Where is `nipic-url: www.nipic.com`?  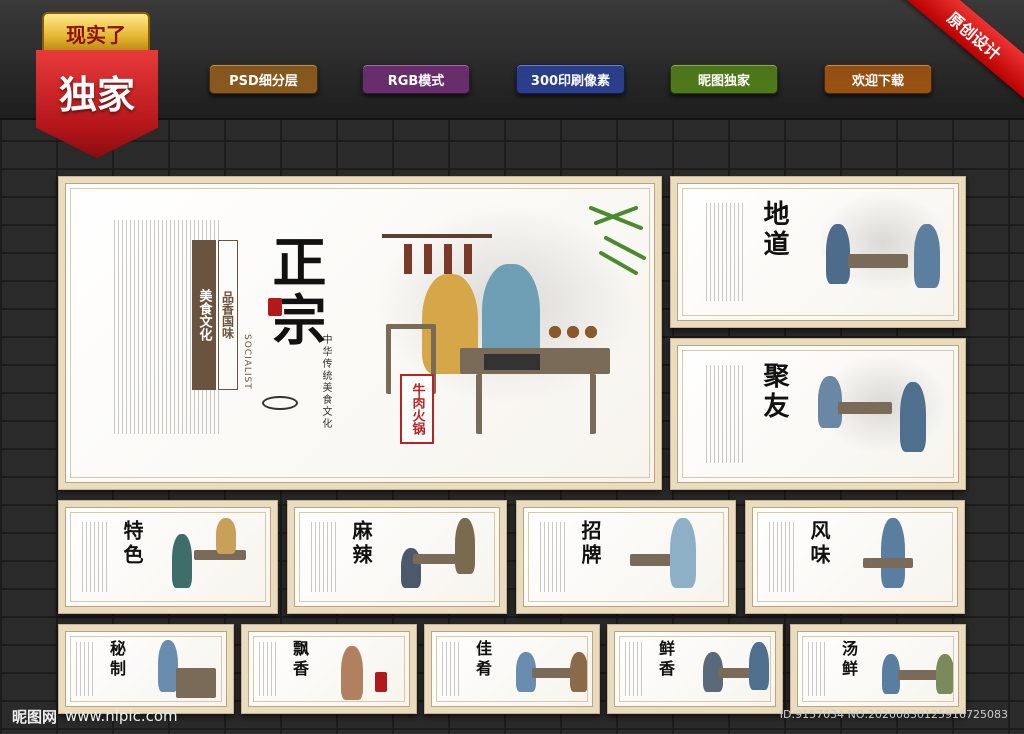
nipic-url: www.nipic.com is located at coordinates (121, 716).